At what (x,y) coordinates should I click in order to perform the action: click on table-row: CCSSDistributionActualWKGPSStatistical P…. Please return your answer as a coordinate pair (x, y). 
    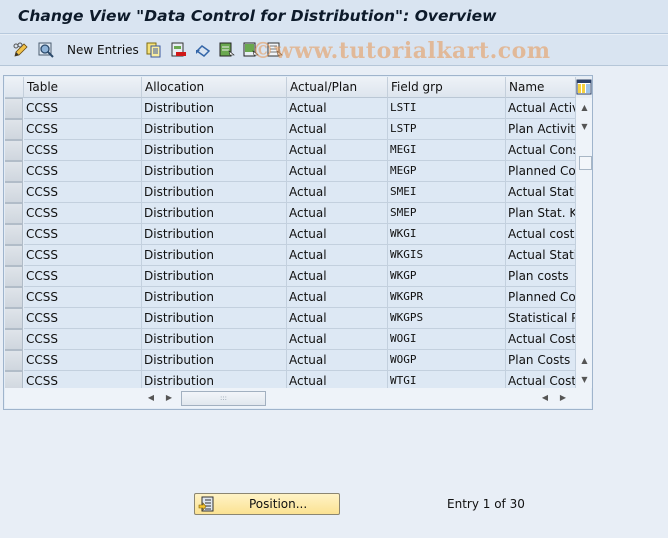
    Looking at the image, I should click on (290, 318).